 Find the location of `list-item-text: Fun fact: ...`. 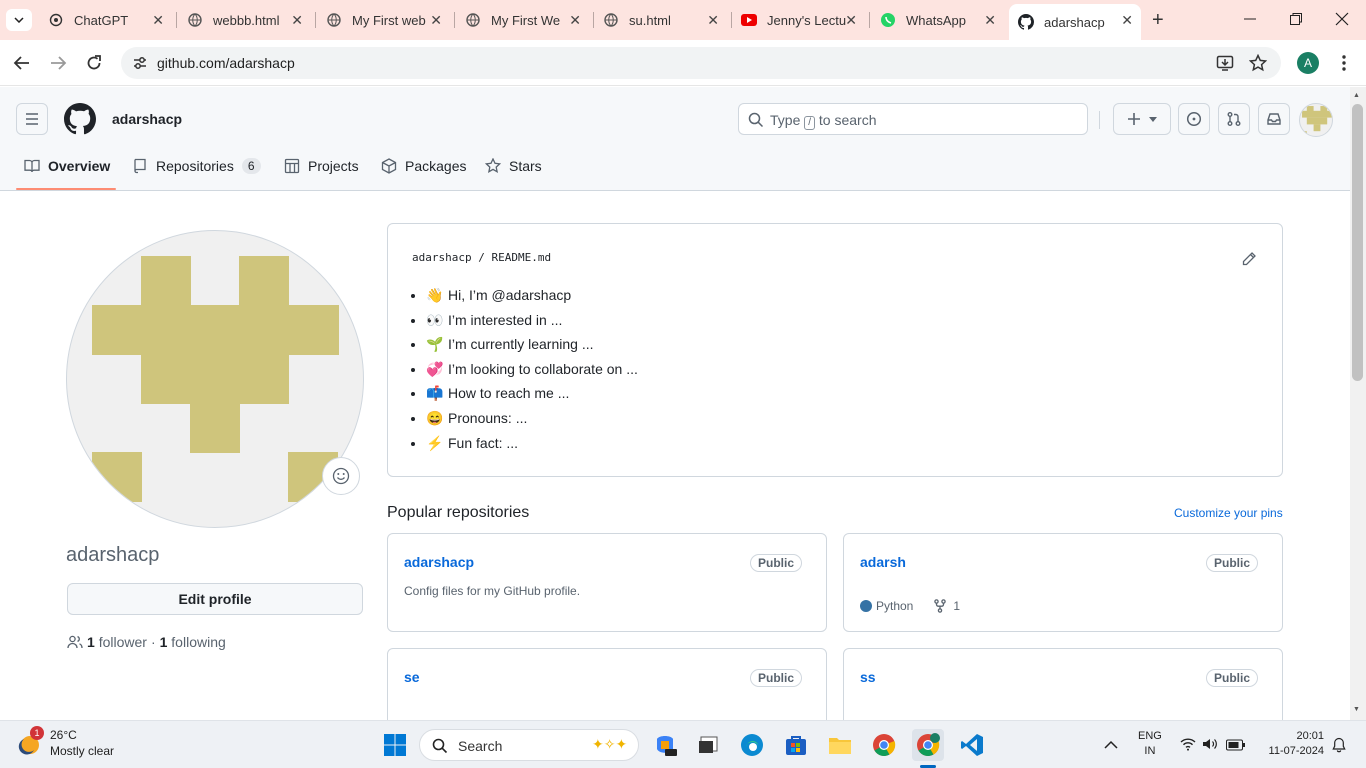

list-item-text: Fun fact: ... is located at coordinates (483, 442).